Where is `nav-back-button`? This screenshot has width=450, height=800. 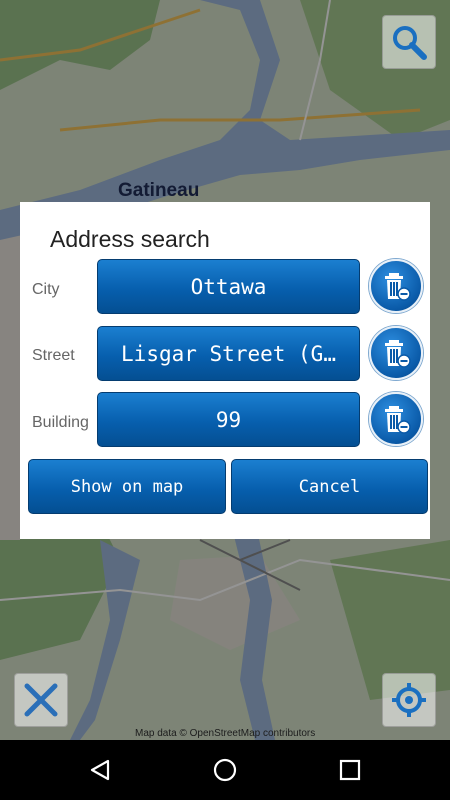
nav-back-button is located at coordinates (100, 770).